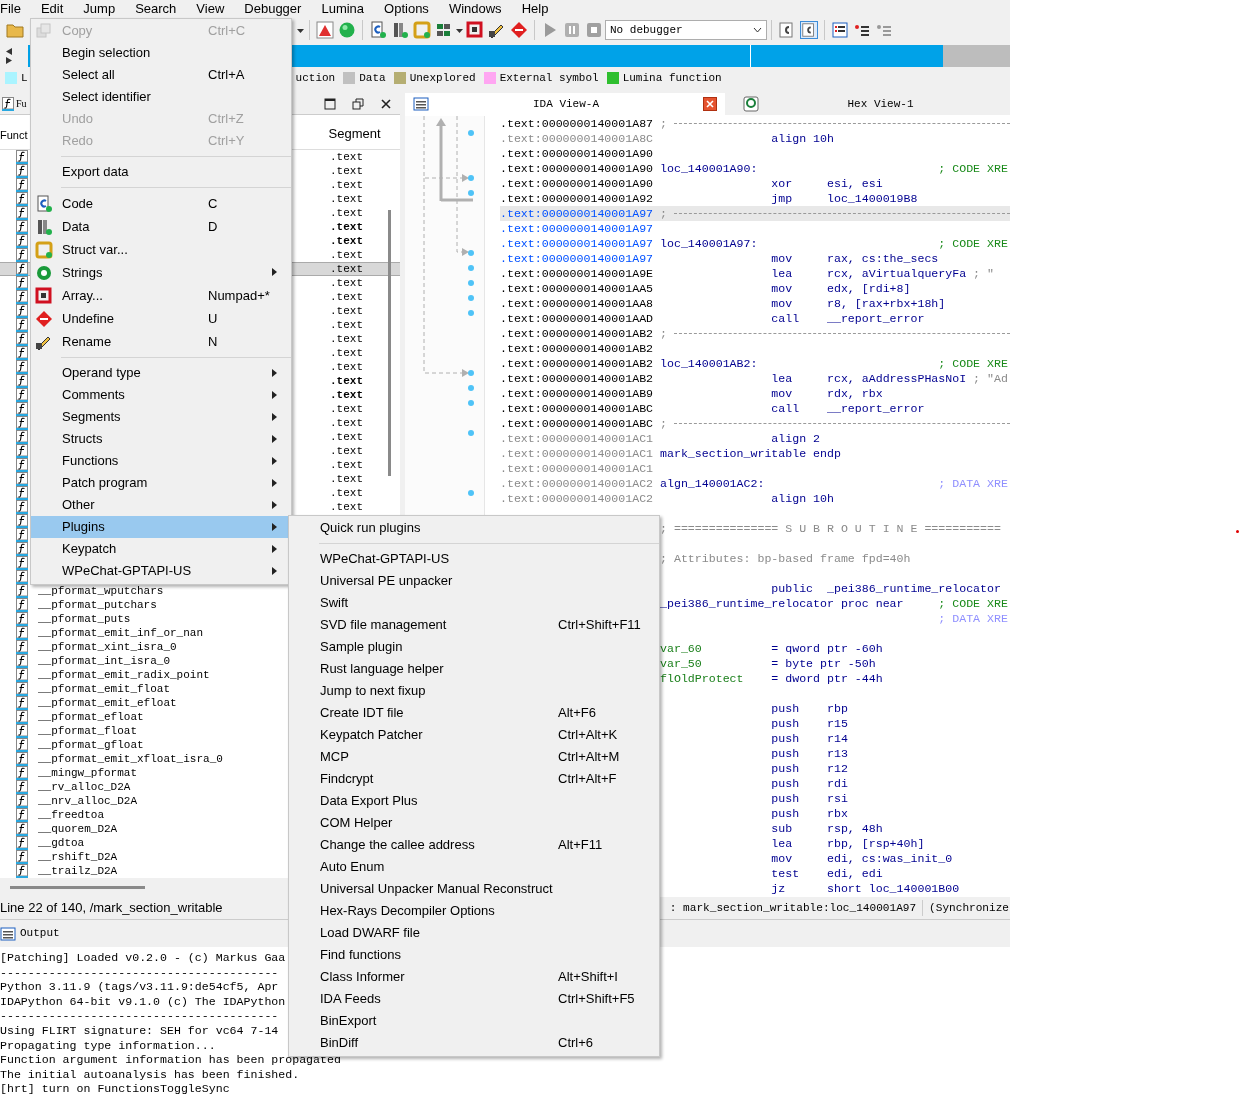 This screenshot has height=1098, width=1240. Describe the element at coordinates (796, 438) in the screenshot. I see `instruction-mnemonic: align 2` at that location.